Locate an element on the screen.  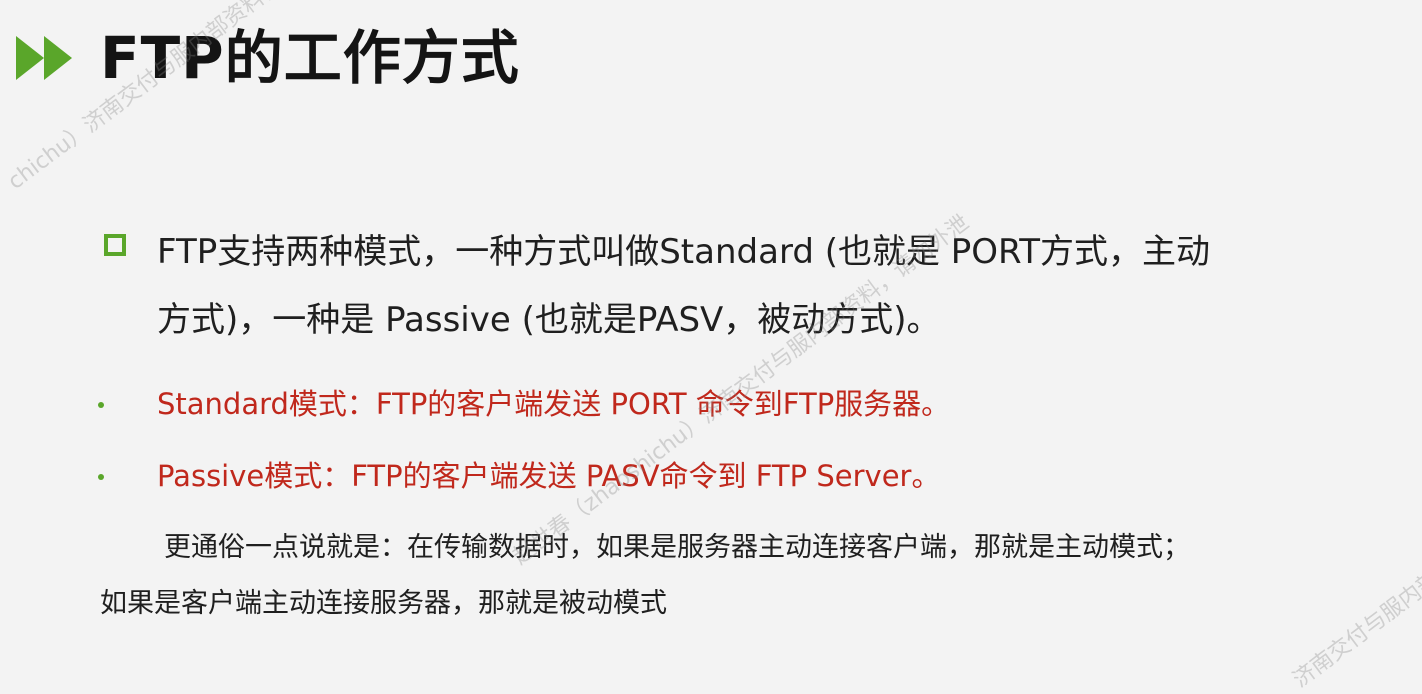
summary-note-line: 如果是客户端主动连接服务器，那就是被动模式 is located at coordinates (383, 603).